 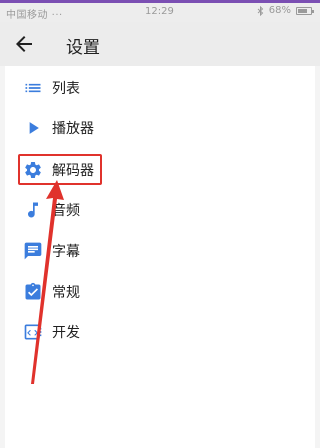 I want to click on music-note-icon, so click(x=33, y=210).